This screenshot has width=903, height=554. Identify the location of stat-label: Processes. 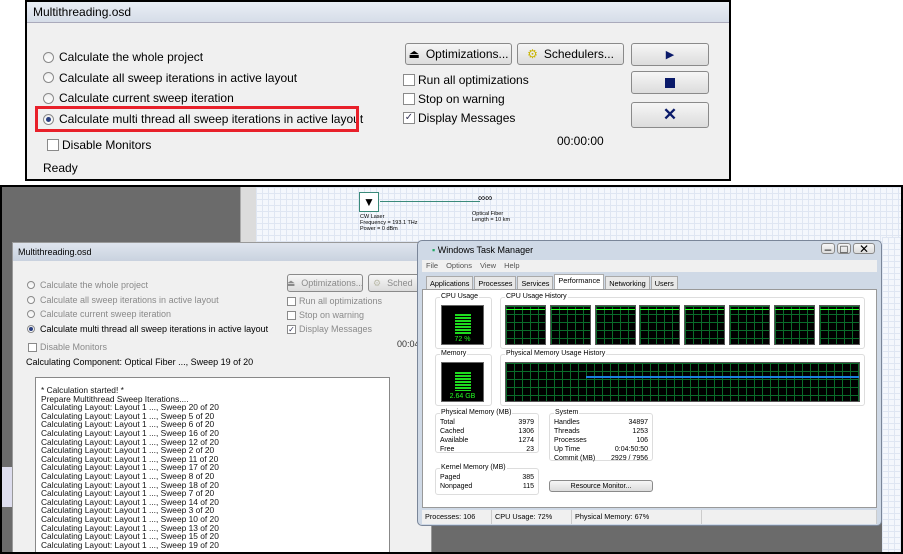
(570, 440).